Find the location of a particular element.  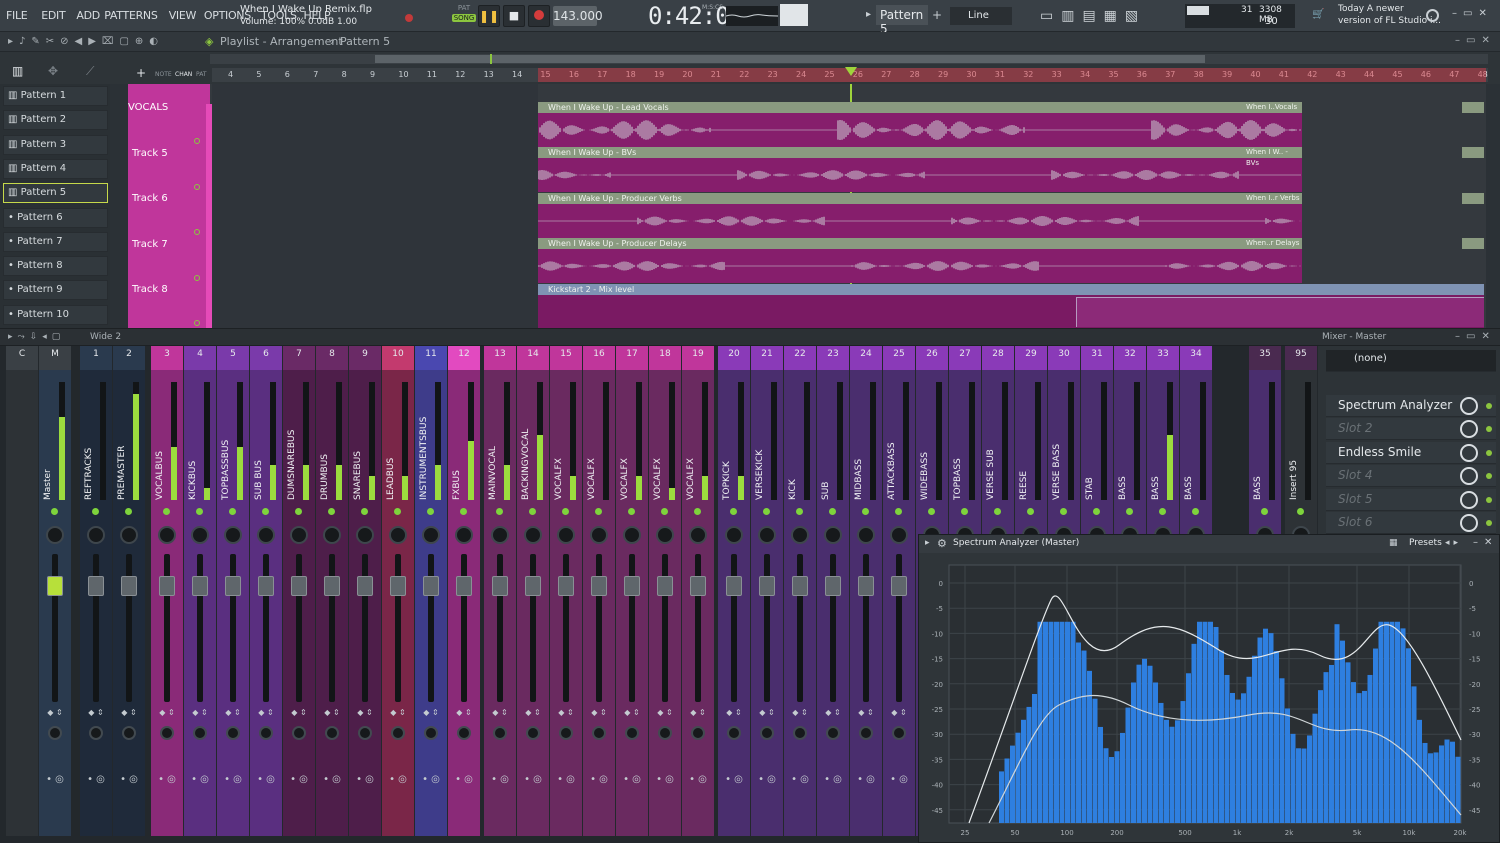

effect-slot: Slot 4 is located at coordinates (1411, 476).